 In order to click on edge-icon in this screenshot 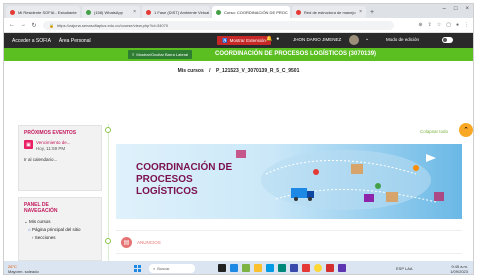, I will do `click(270, 268)`.